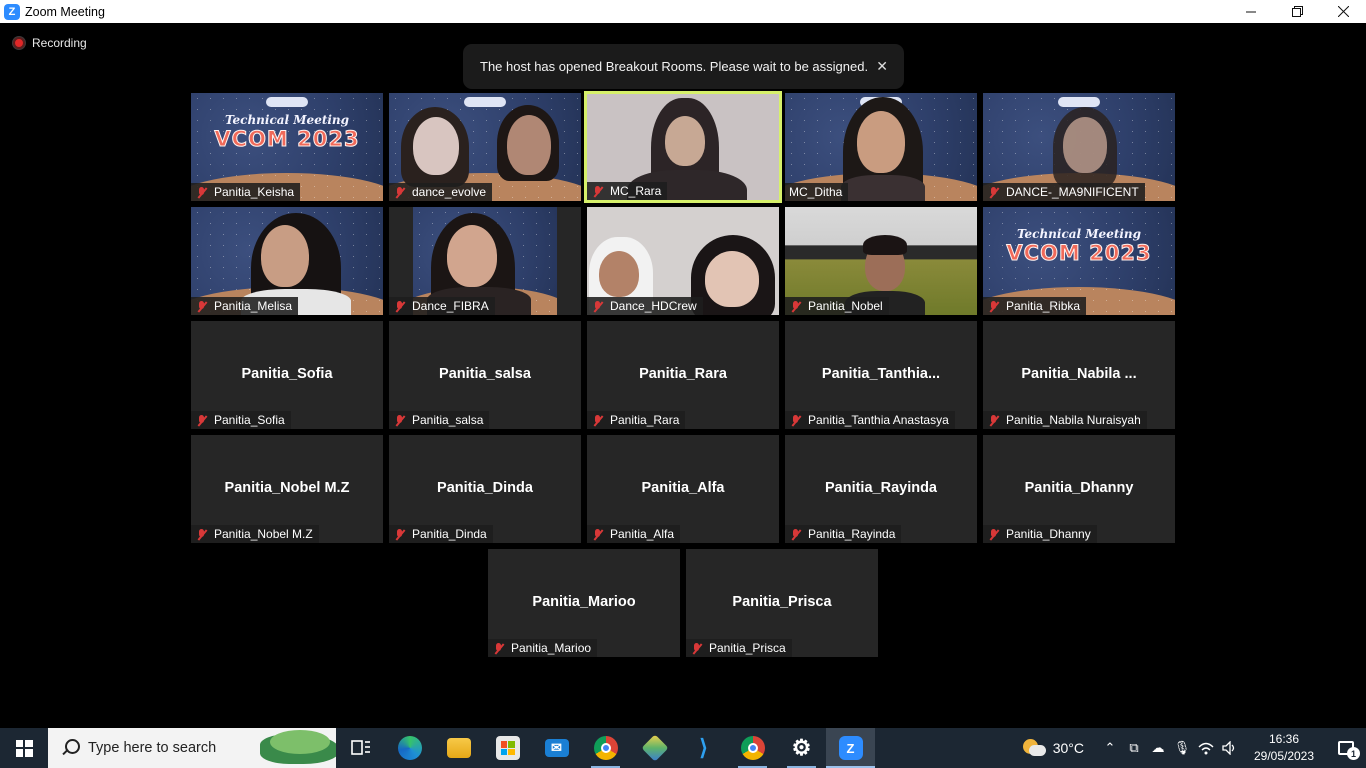  What do you see at coordinates (683, 147) in the screenshot?
I see `video-tile-active-speaker: MC_Rara` at bounding box center [683, 147].